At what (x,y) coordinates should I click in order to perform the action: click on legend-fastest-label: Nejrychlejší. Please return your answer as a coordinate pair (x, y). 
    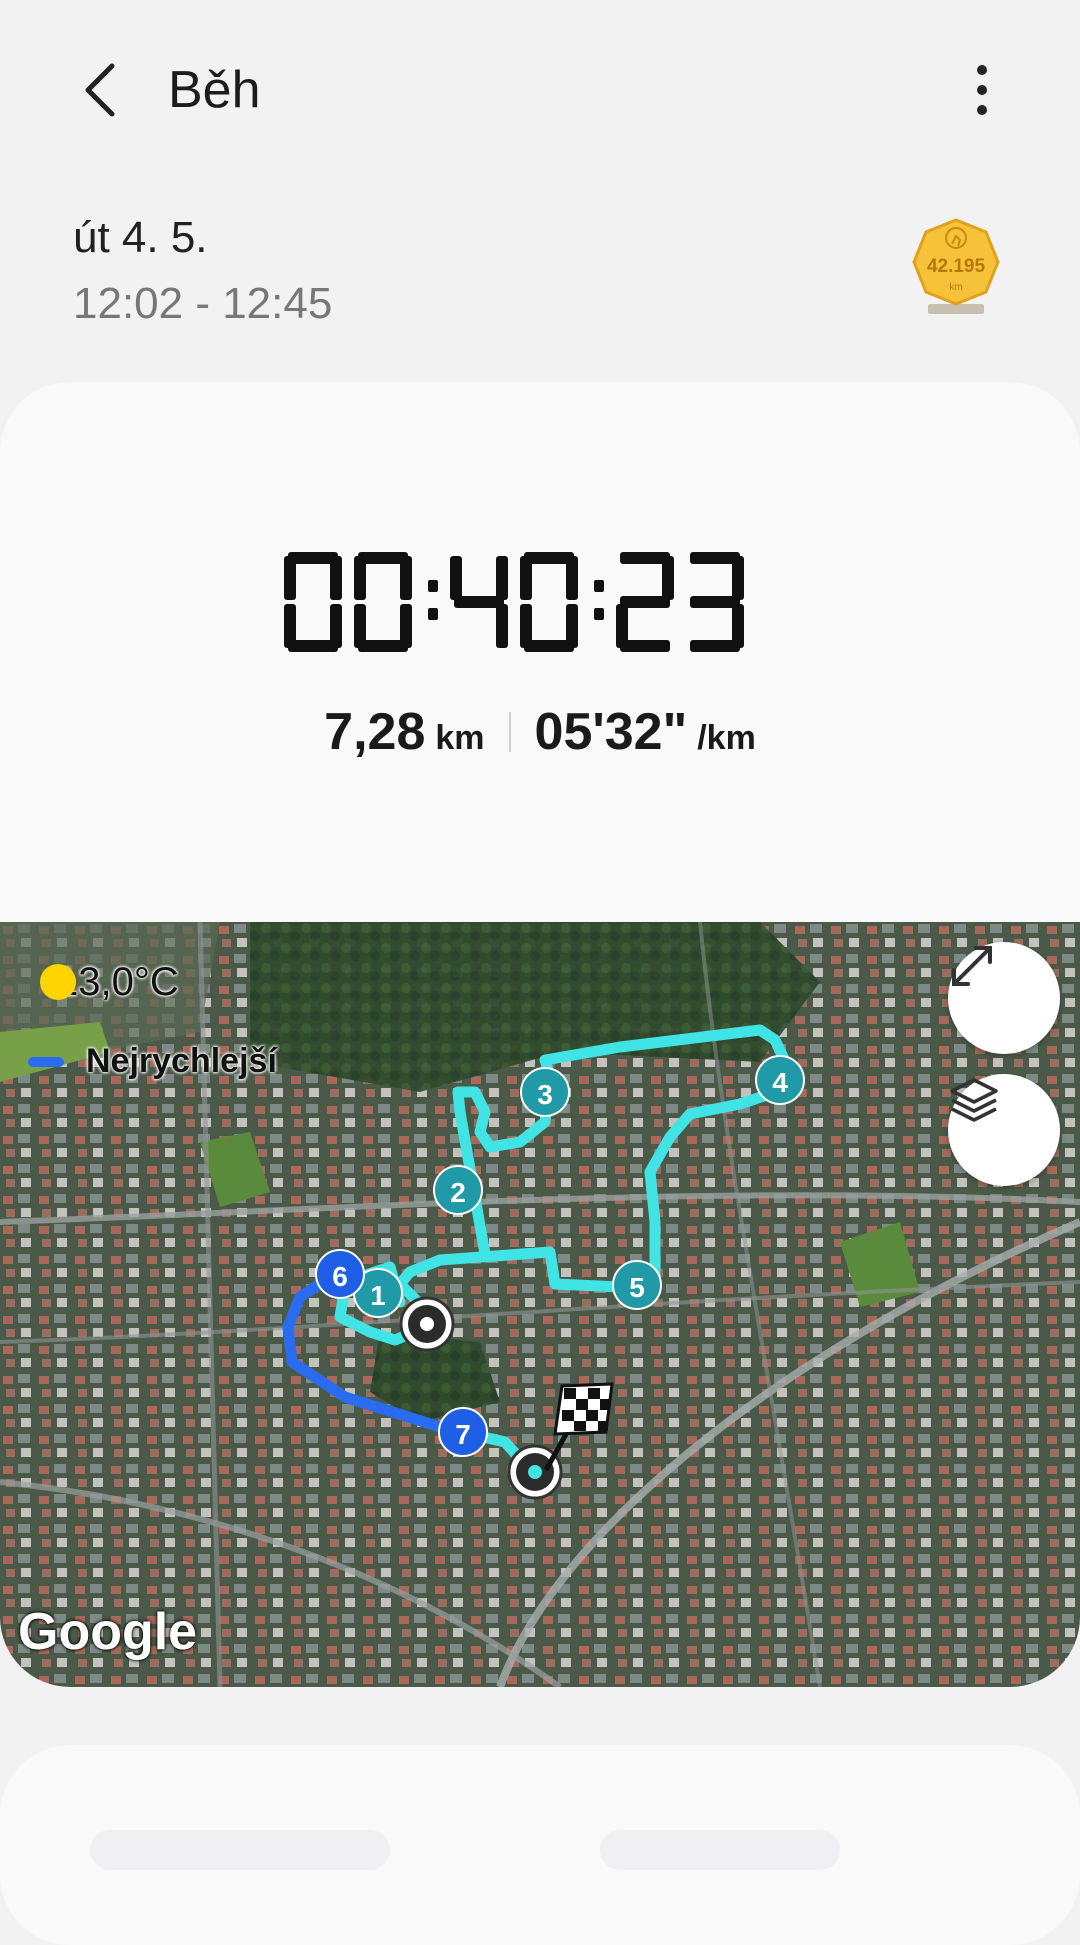
    Looking at the image, I should click on (181, 1061).